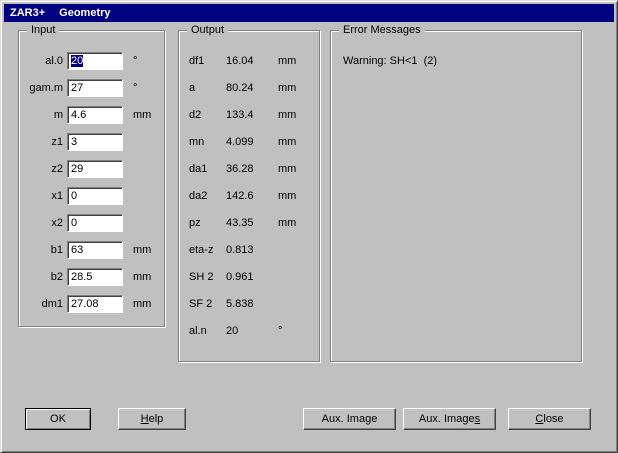 The width and height of the screenshot is (618, 453). Describe the element at coordinates (28, 13) in the screenshot. I see `app-title: ZAR3+` at that location.